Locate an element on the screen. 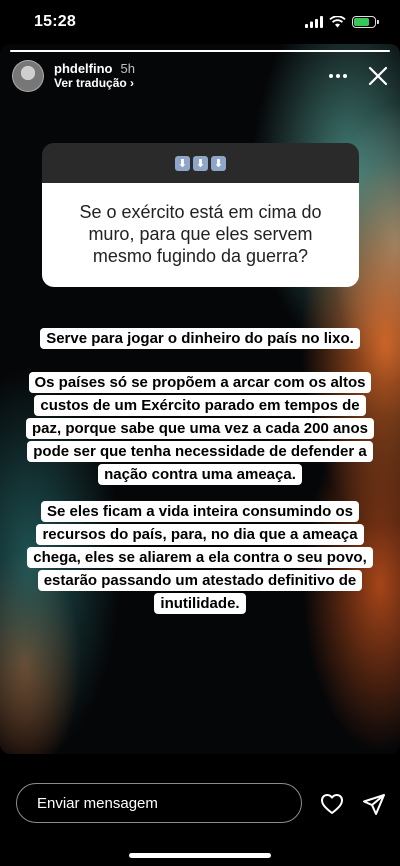 This screenshot has width=400, height=866. story-header: phdelfino 5h Ver tradução › is located at coordinates (200, 76).